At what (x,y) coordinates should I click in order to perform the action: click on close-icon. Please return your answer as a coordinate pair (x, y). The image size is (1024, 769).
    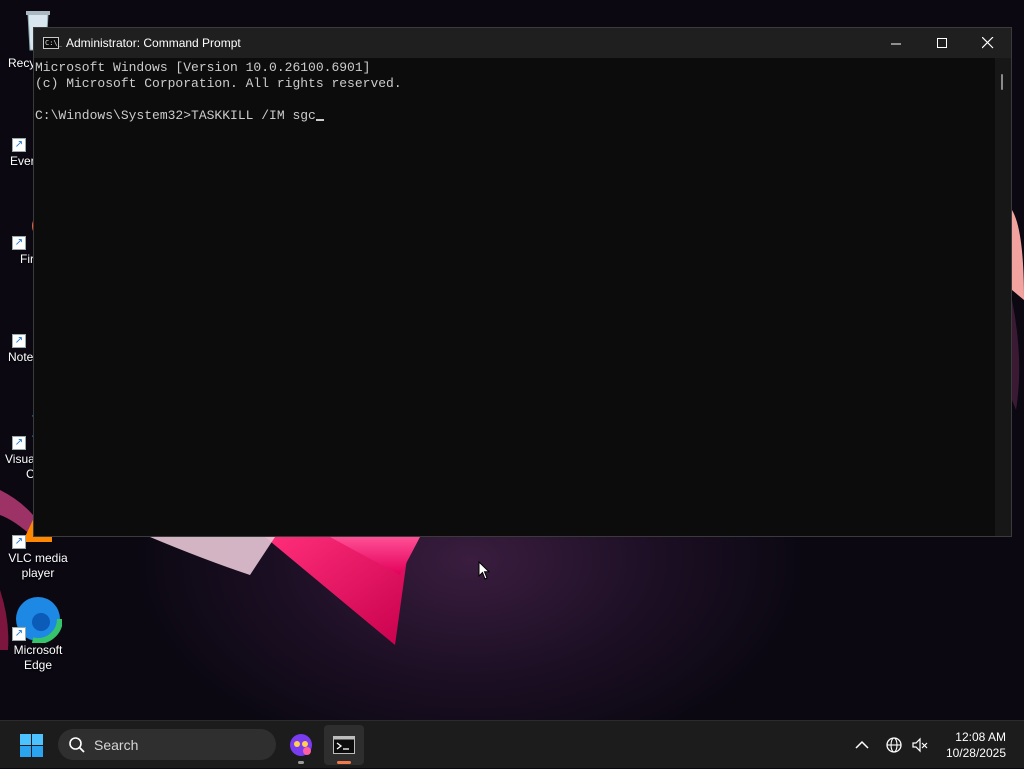
    Looking at the image, I should click on (988, 43).